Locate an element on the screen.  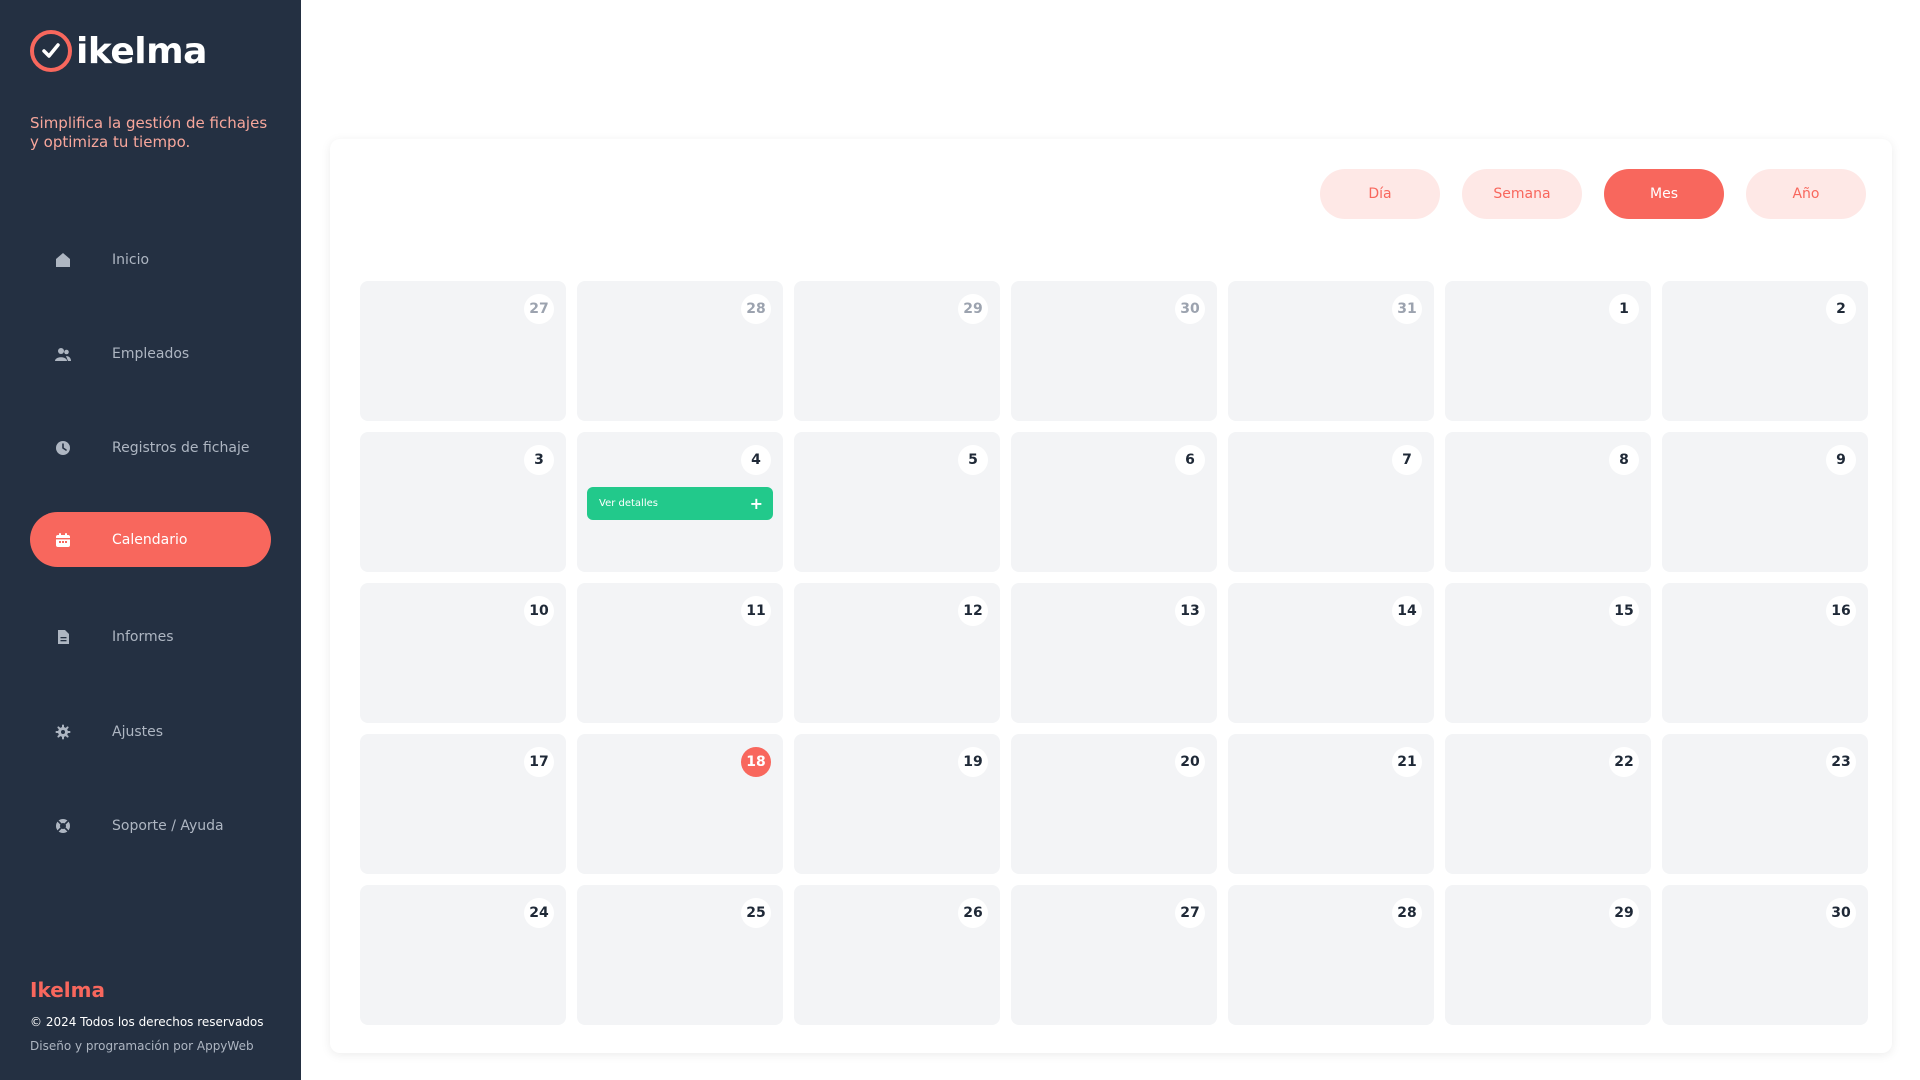
day-cell: 25 is located at coordinates (680, 955).